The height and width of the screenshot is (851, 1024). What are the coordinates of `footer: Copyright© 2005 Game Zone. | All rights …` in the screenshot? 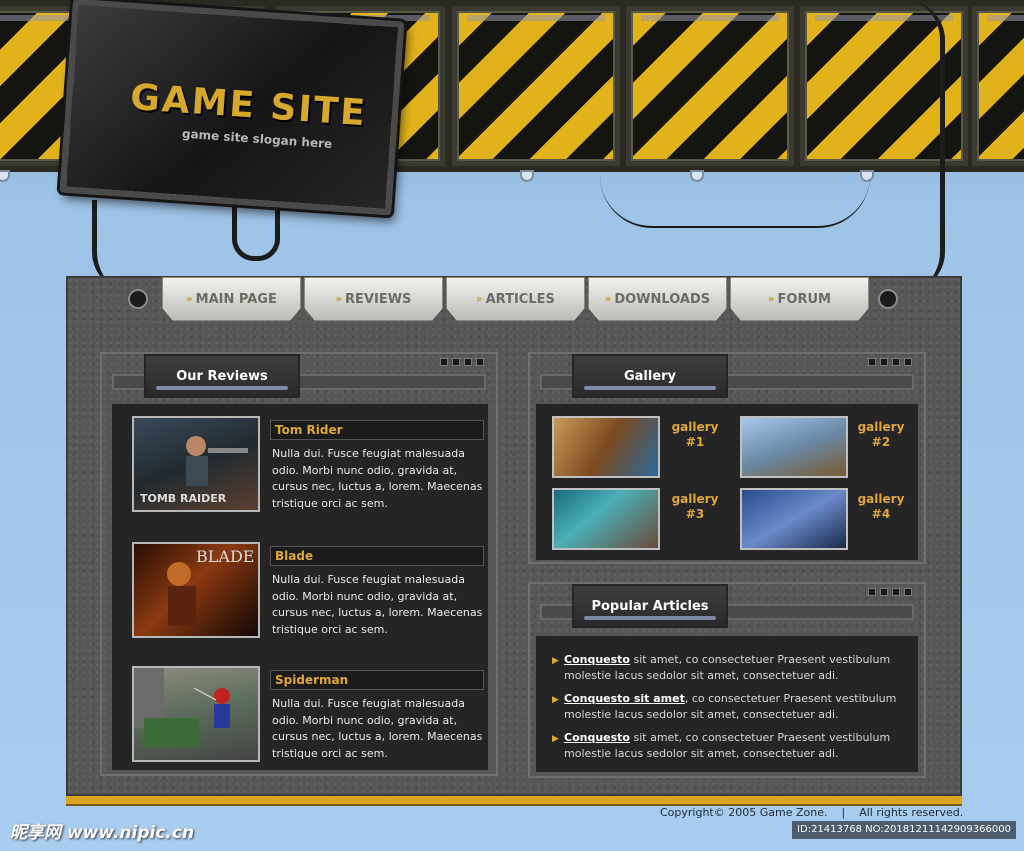 It's located at (811, 812).